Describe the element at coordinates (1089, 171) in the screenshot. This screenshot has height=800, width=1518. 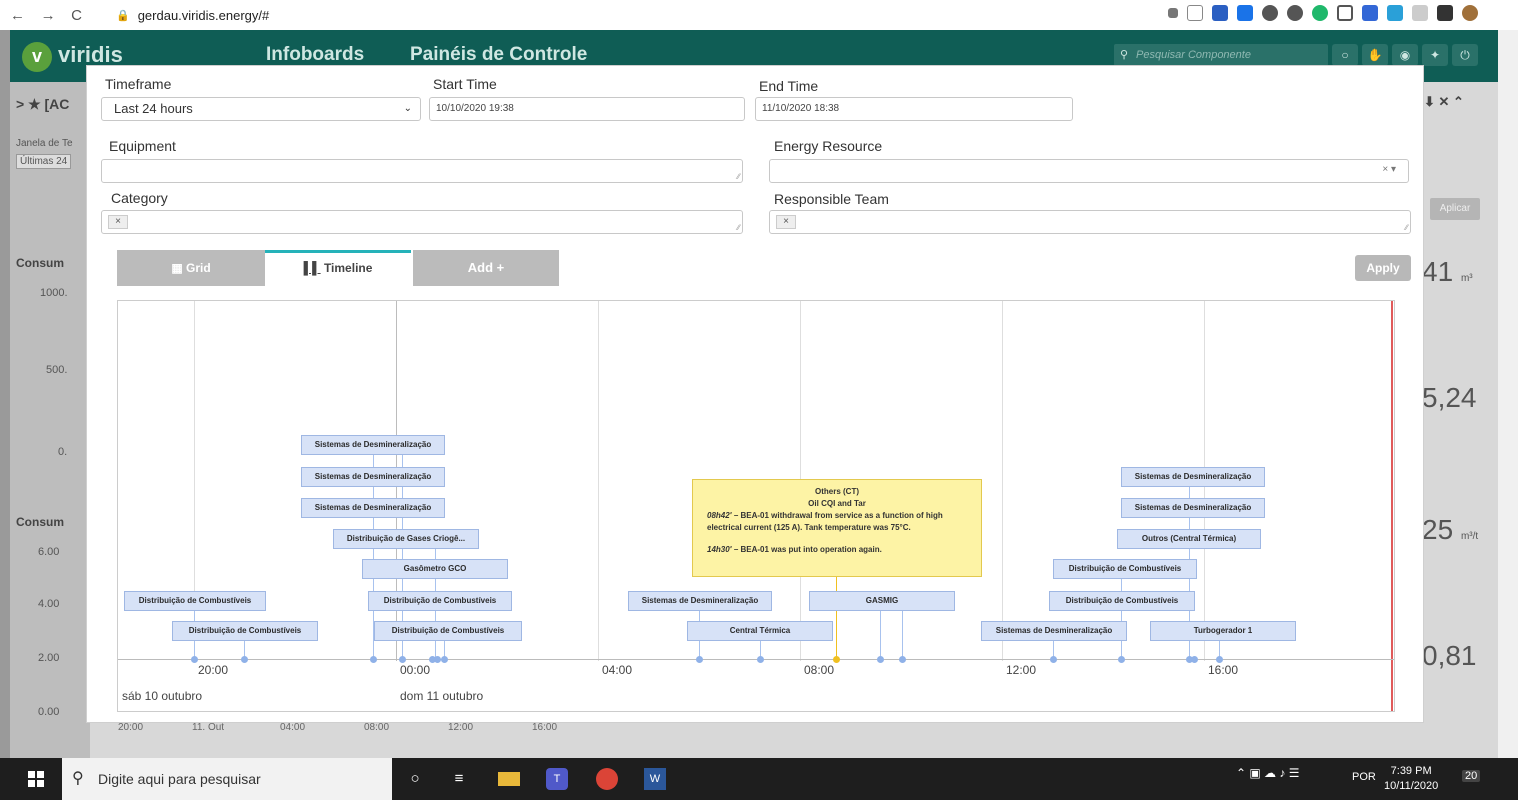
I see `energy-resource-select: × ▾` at that location.